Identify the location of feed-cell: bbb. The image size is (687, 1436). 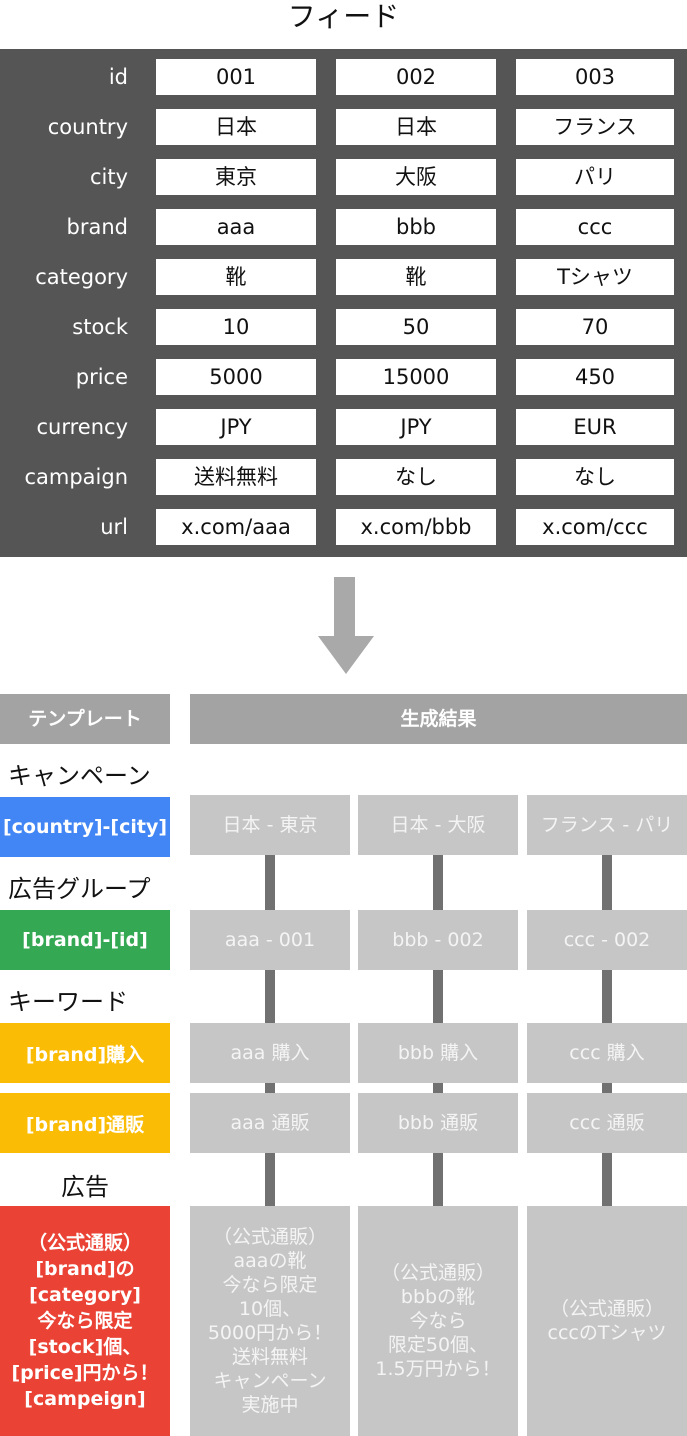
(416, 227).